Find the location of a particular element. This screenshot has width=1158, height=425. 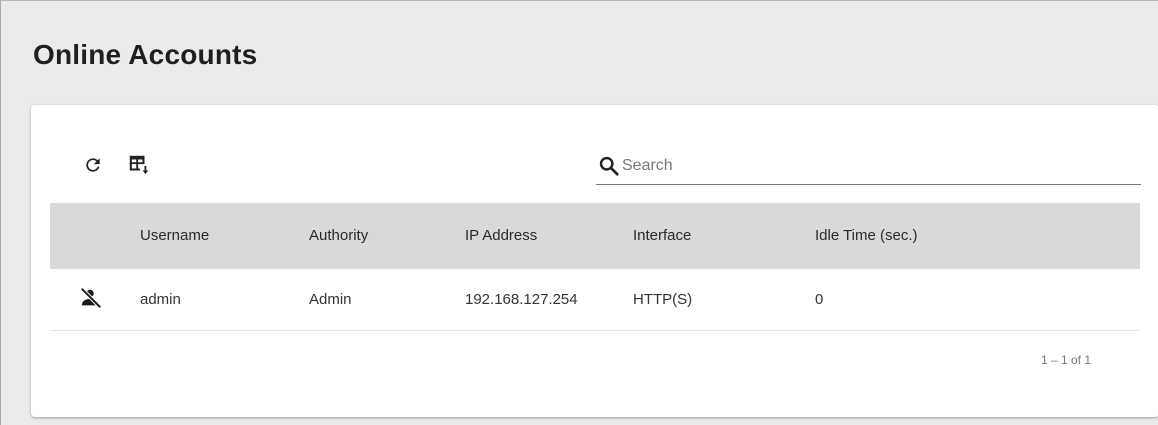

search-input is located at coordinates (872, 166).